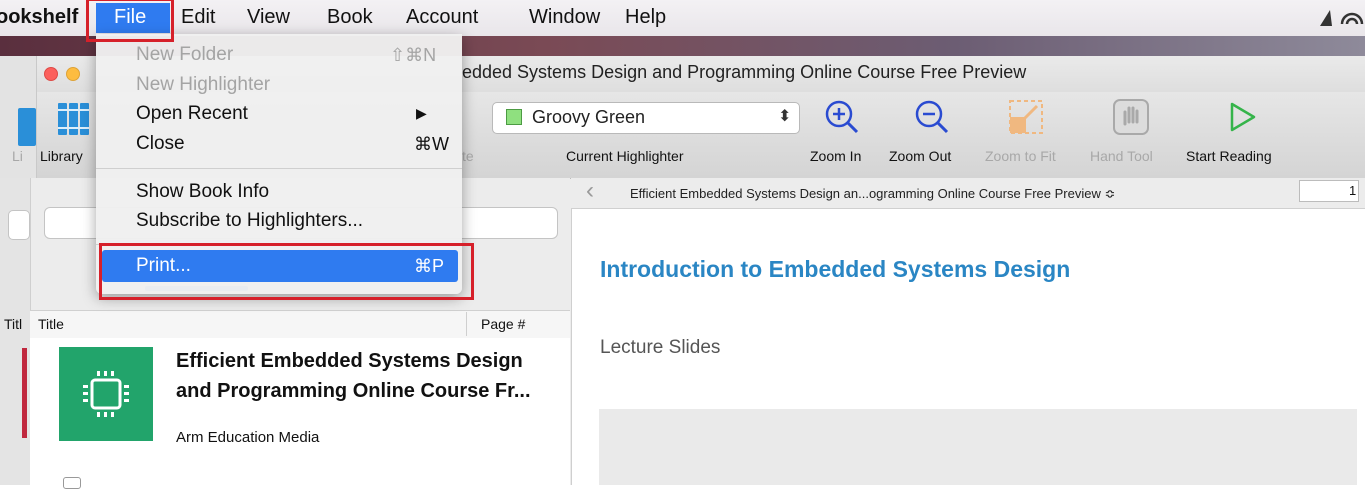  What do you see at coordinates (842, 117) in the screenshot?
I see `zoom-in-icon` at bounding box center [842, 117].